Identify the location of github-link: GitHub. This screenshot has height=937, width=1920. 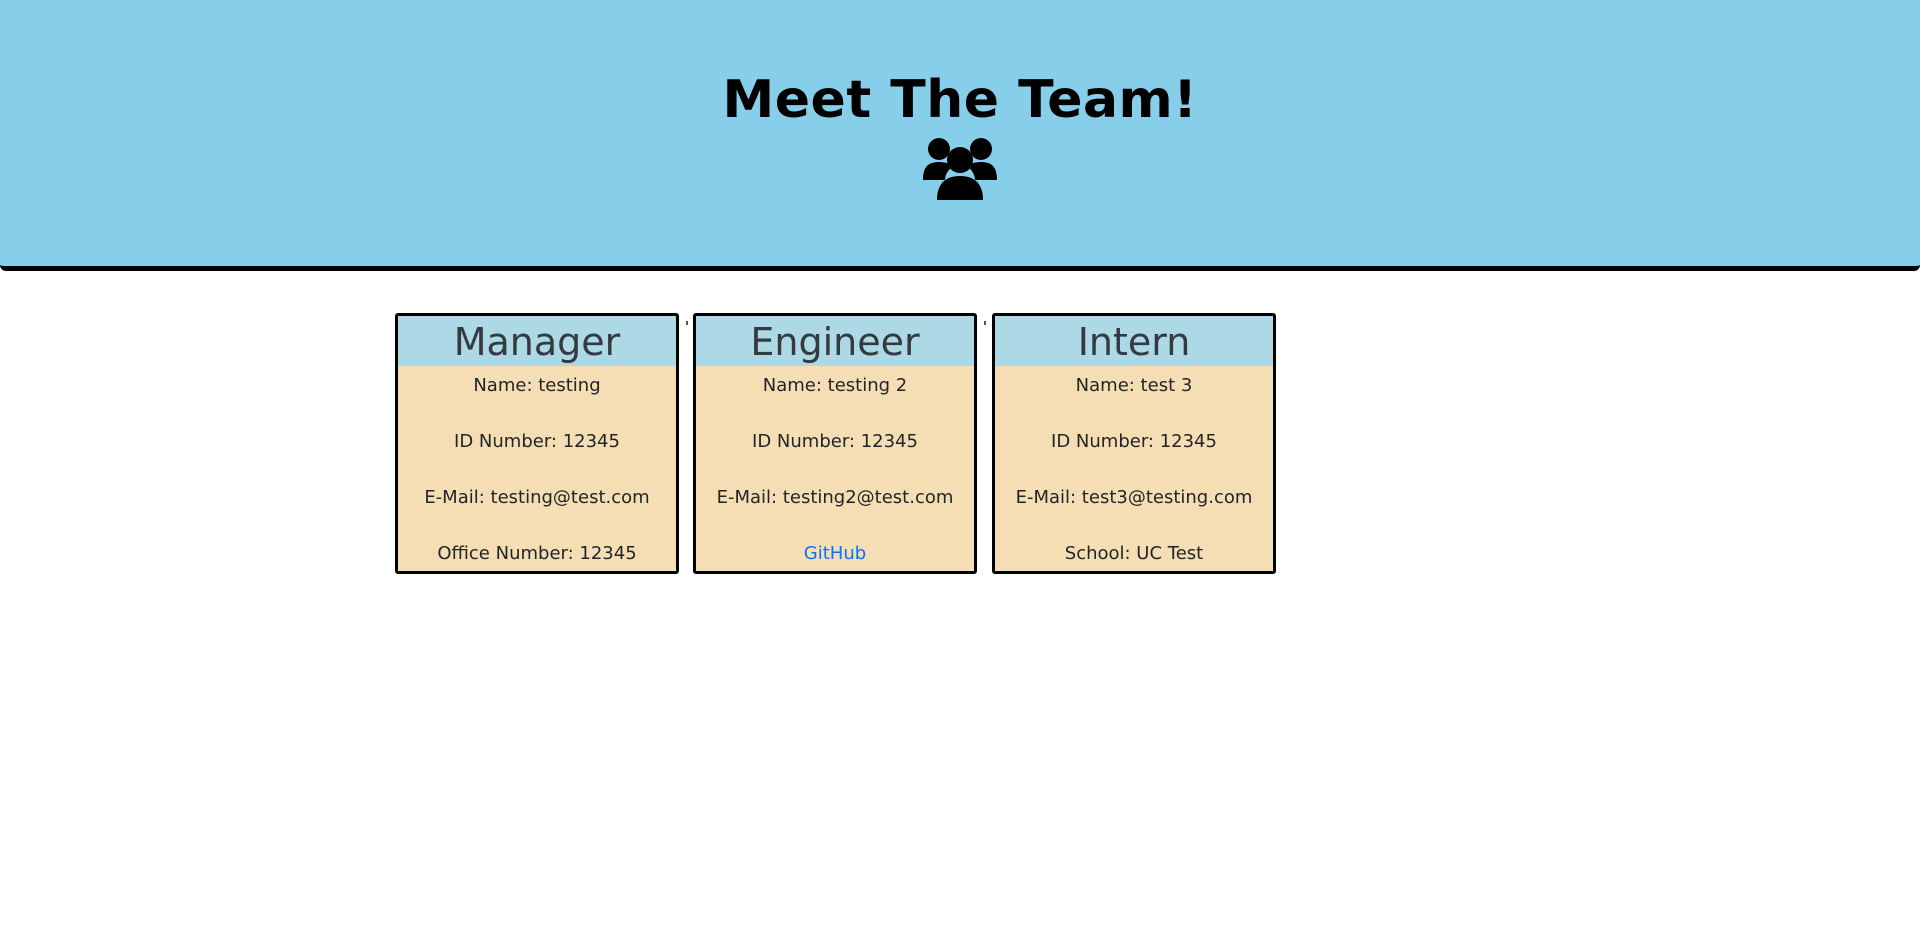
(835, 553).